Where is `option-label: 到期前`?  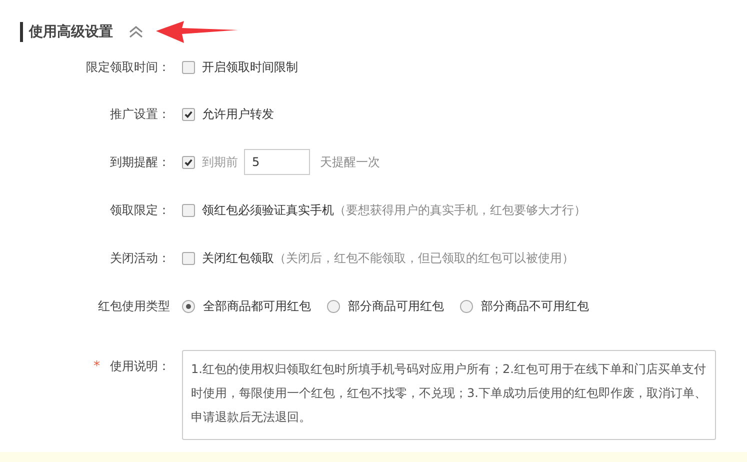 option-label: 到期前 is located at coordinates (220, 162).